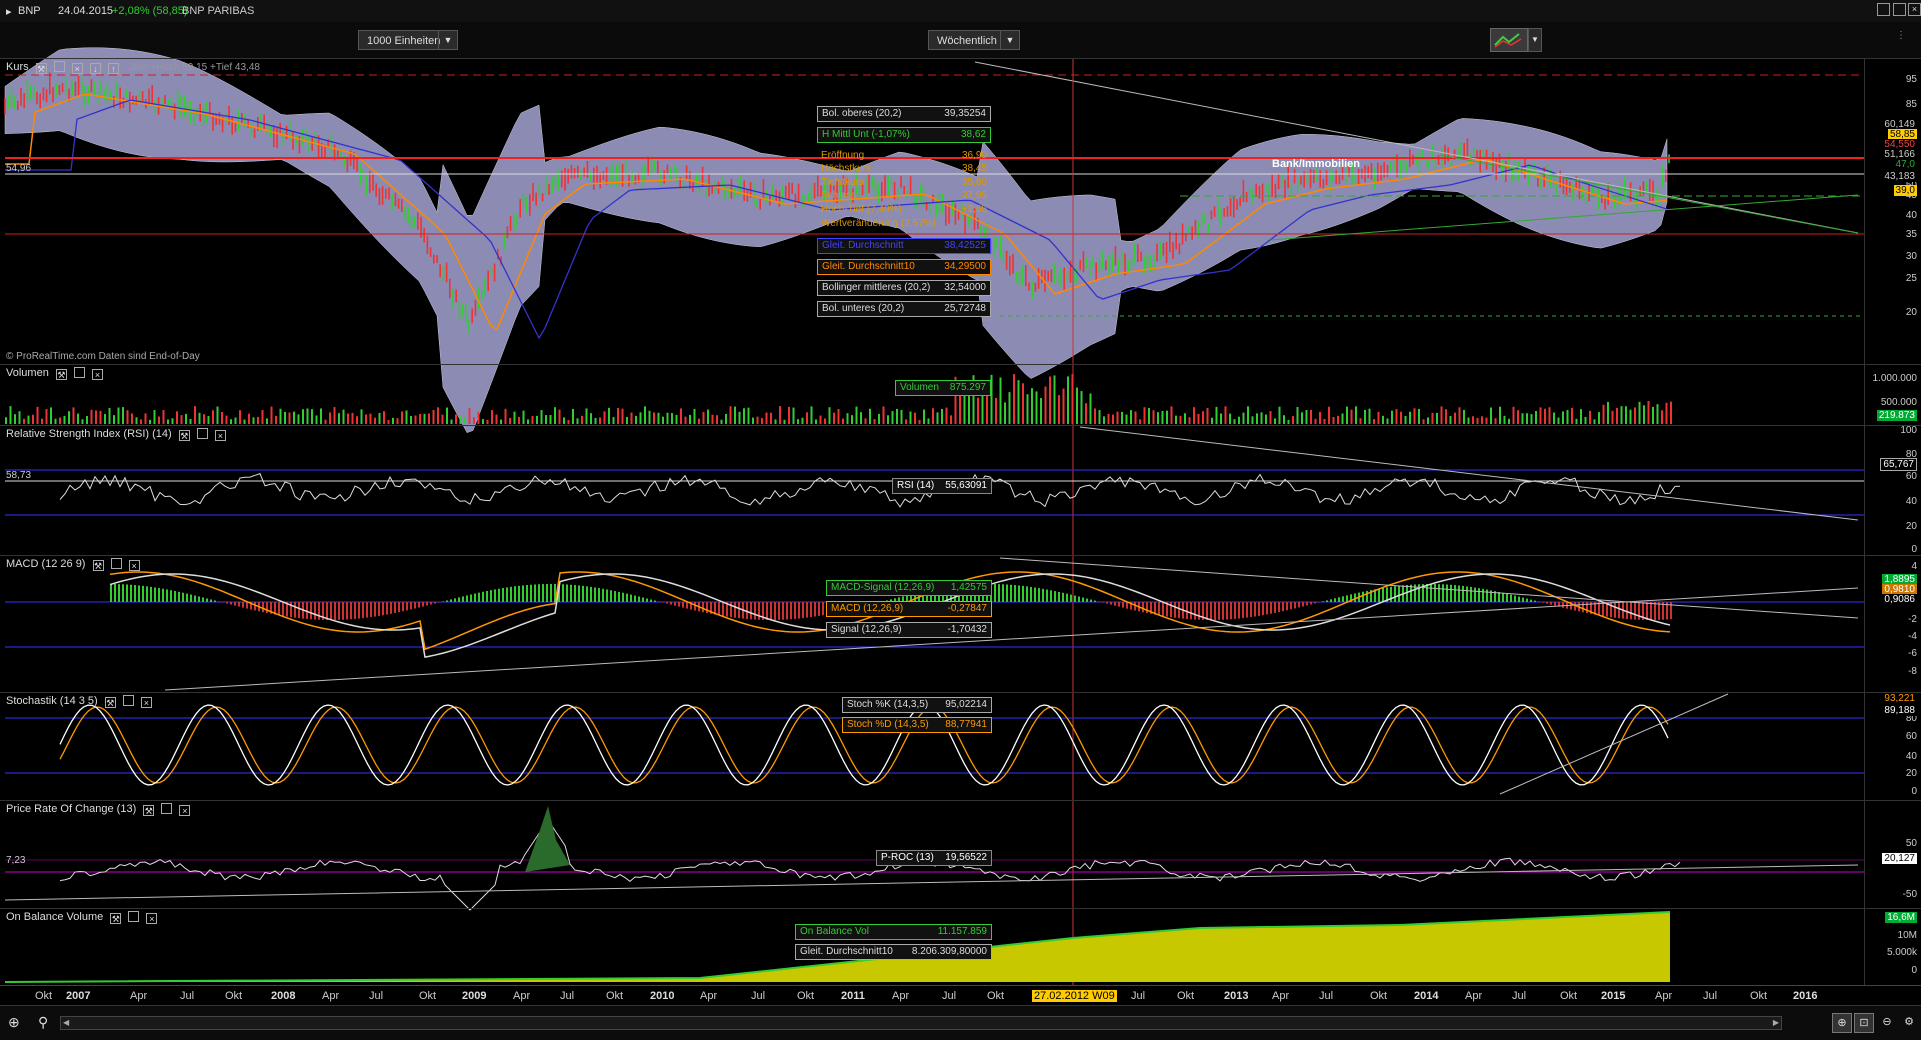 The height and width of the screenshot is (1040, 1921). Describe the element at coordinates (1776, 1022) in the screenshot. I see `scroll-right-icon: ▶` at that location.